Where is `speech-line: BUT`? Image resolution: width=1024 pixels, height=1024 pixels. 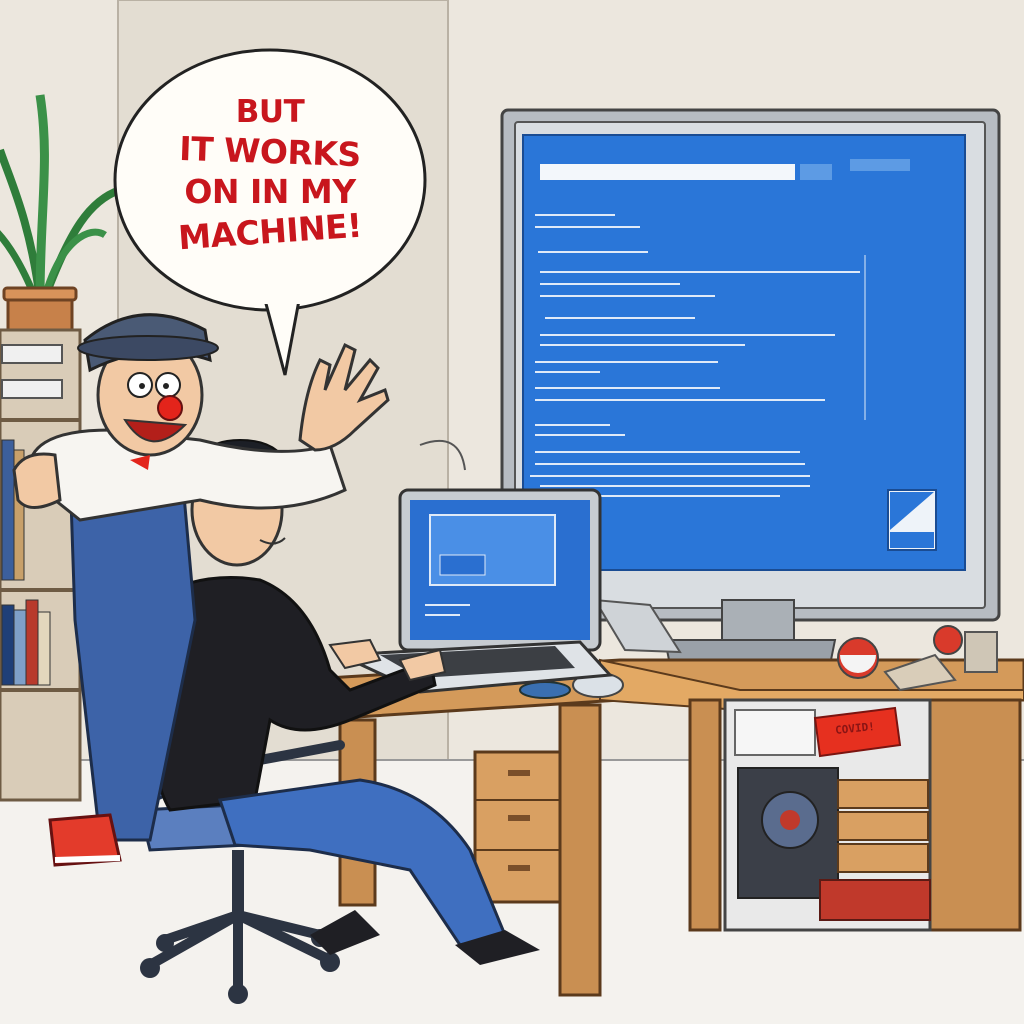
speech-line: BUT is located at coordinates (270, 112).